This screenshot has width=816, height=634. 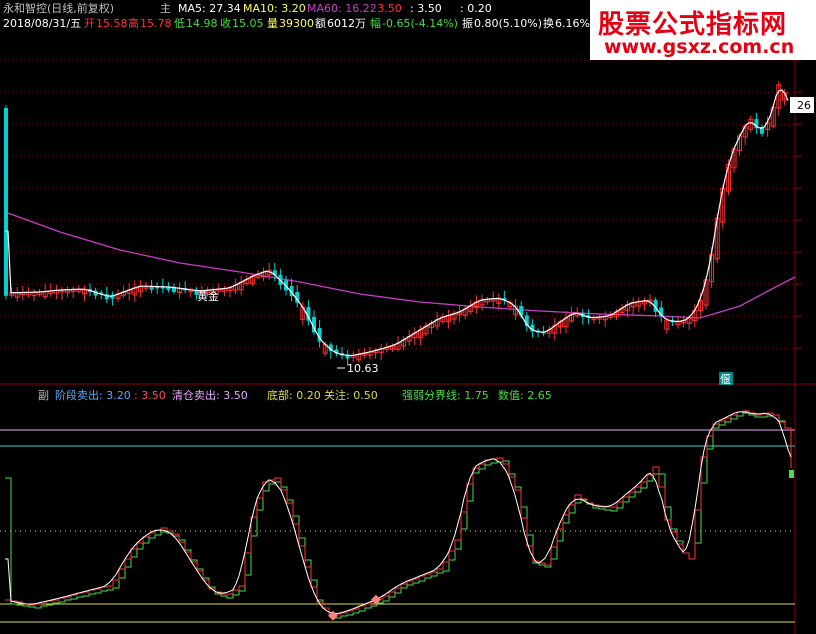 What do you see at coordinates (89, 23) in the screenshot?
I see `open-label: 开` at bounding box center [89, 23].